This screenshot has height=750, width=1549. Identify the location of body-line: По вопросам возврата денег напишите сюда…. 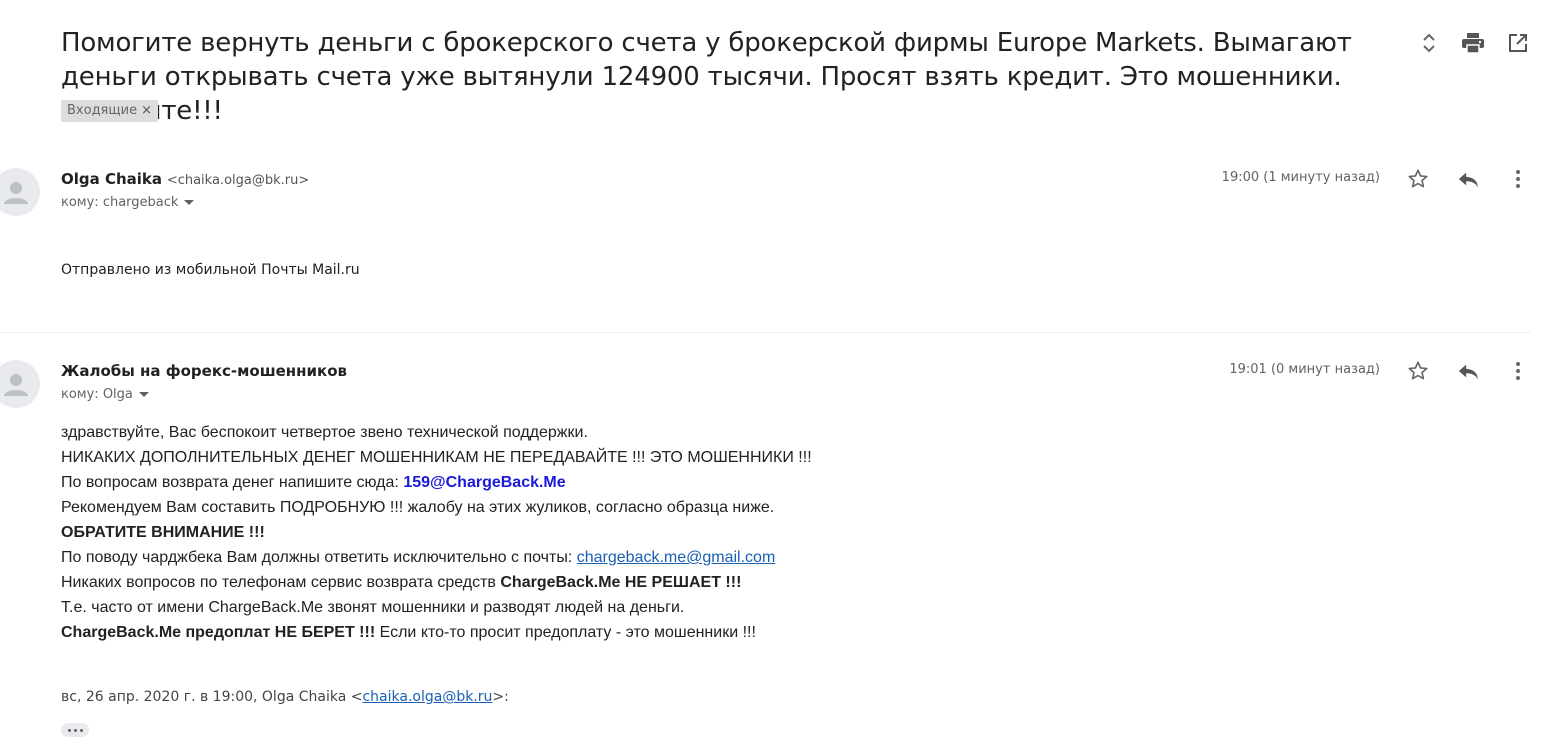
(436, 482).